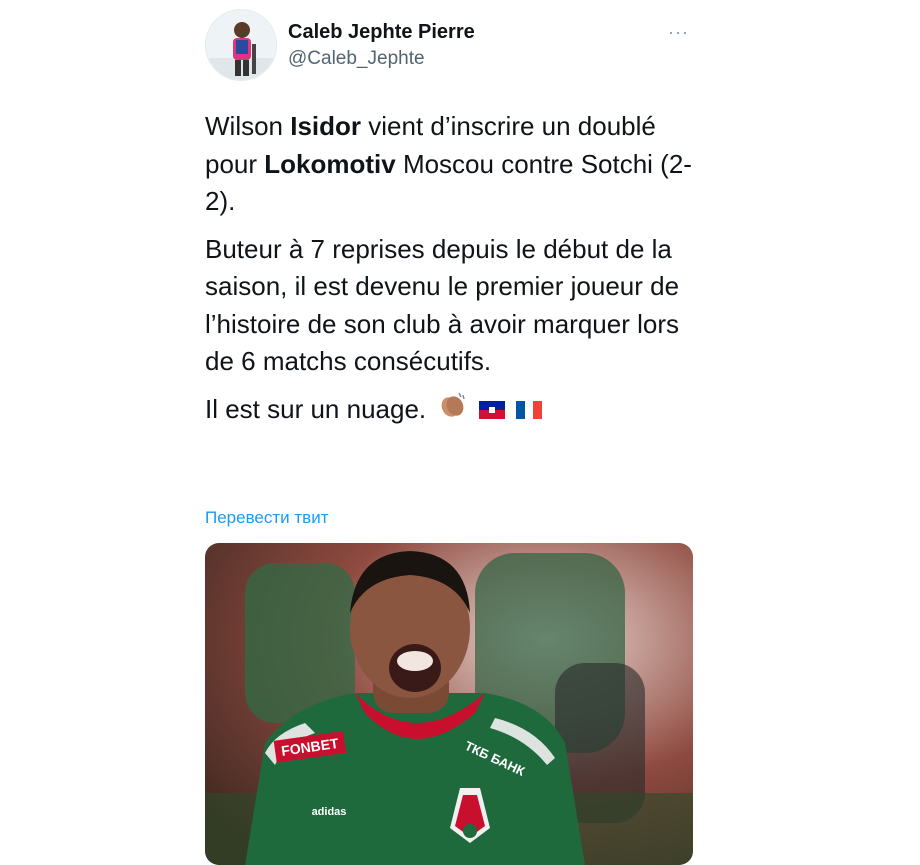 The width and height of the screenshot is (920, 865). I want to click on author-name: Caleb Jephte Pierre, so click(381, 32).